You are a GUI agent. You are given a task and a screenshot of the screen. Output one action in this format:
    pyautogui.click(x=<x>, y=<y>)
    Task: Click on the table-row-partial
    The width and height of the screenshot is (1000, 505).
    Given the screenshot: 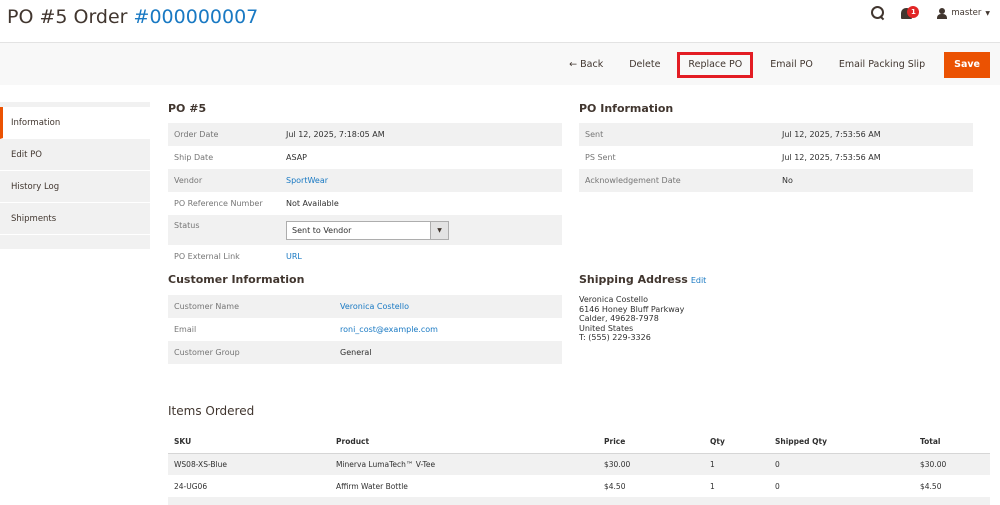 What is the action you would take?
    pyautogui.click(x=579, y=501)
    